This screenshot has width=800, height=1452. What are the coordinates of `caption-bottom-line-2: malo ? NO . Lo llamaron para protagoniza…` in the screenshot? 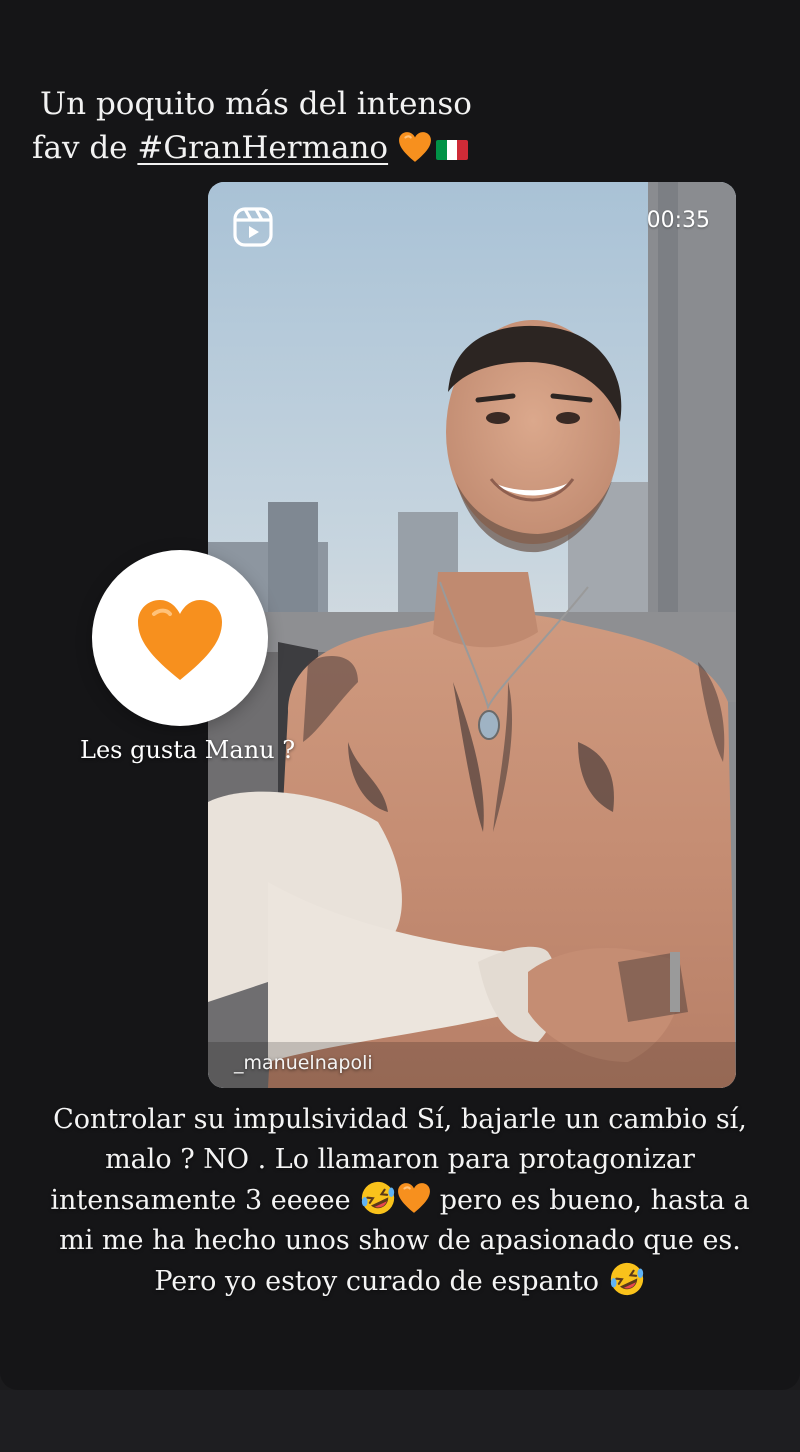 It's located at (400, 1159).